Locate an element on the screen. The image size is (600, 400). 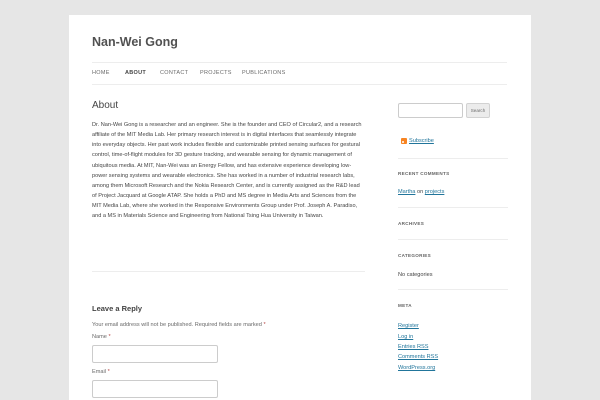
search-button: Search is located at coordinates (478, 110).